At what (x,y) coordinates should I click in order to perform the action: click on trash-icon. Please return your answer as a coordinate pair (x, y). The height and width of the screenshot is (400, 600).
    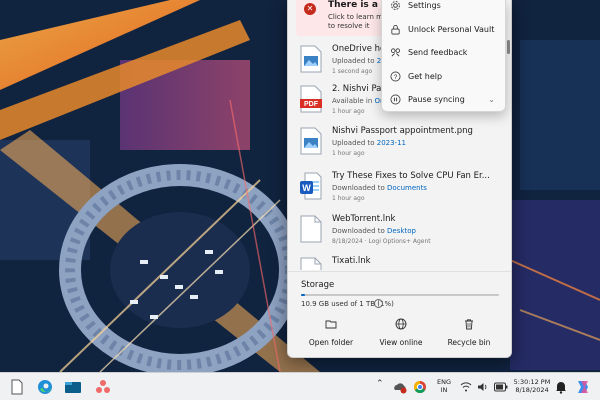
    Looking at the image, I should click on (469, 324).